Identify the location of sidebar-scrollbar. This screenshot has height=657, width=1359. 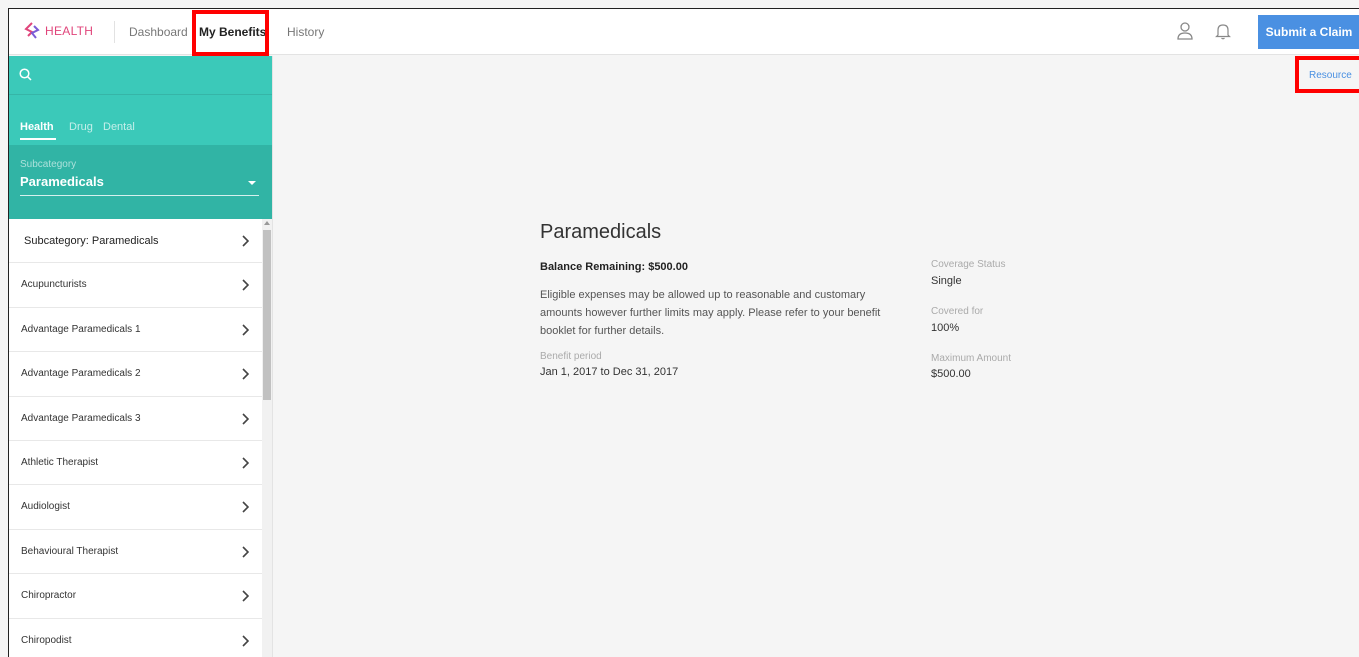
(267, 438).